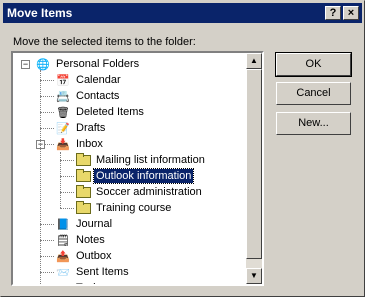  What do you see at coordinates (90, 282) in the screenshot?
I see `tree-item-label: Tasks` at bounding box center [90, 282].